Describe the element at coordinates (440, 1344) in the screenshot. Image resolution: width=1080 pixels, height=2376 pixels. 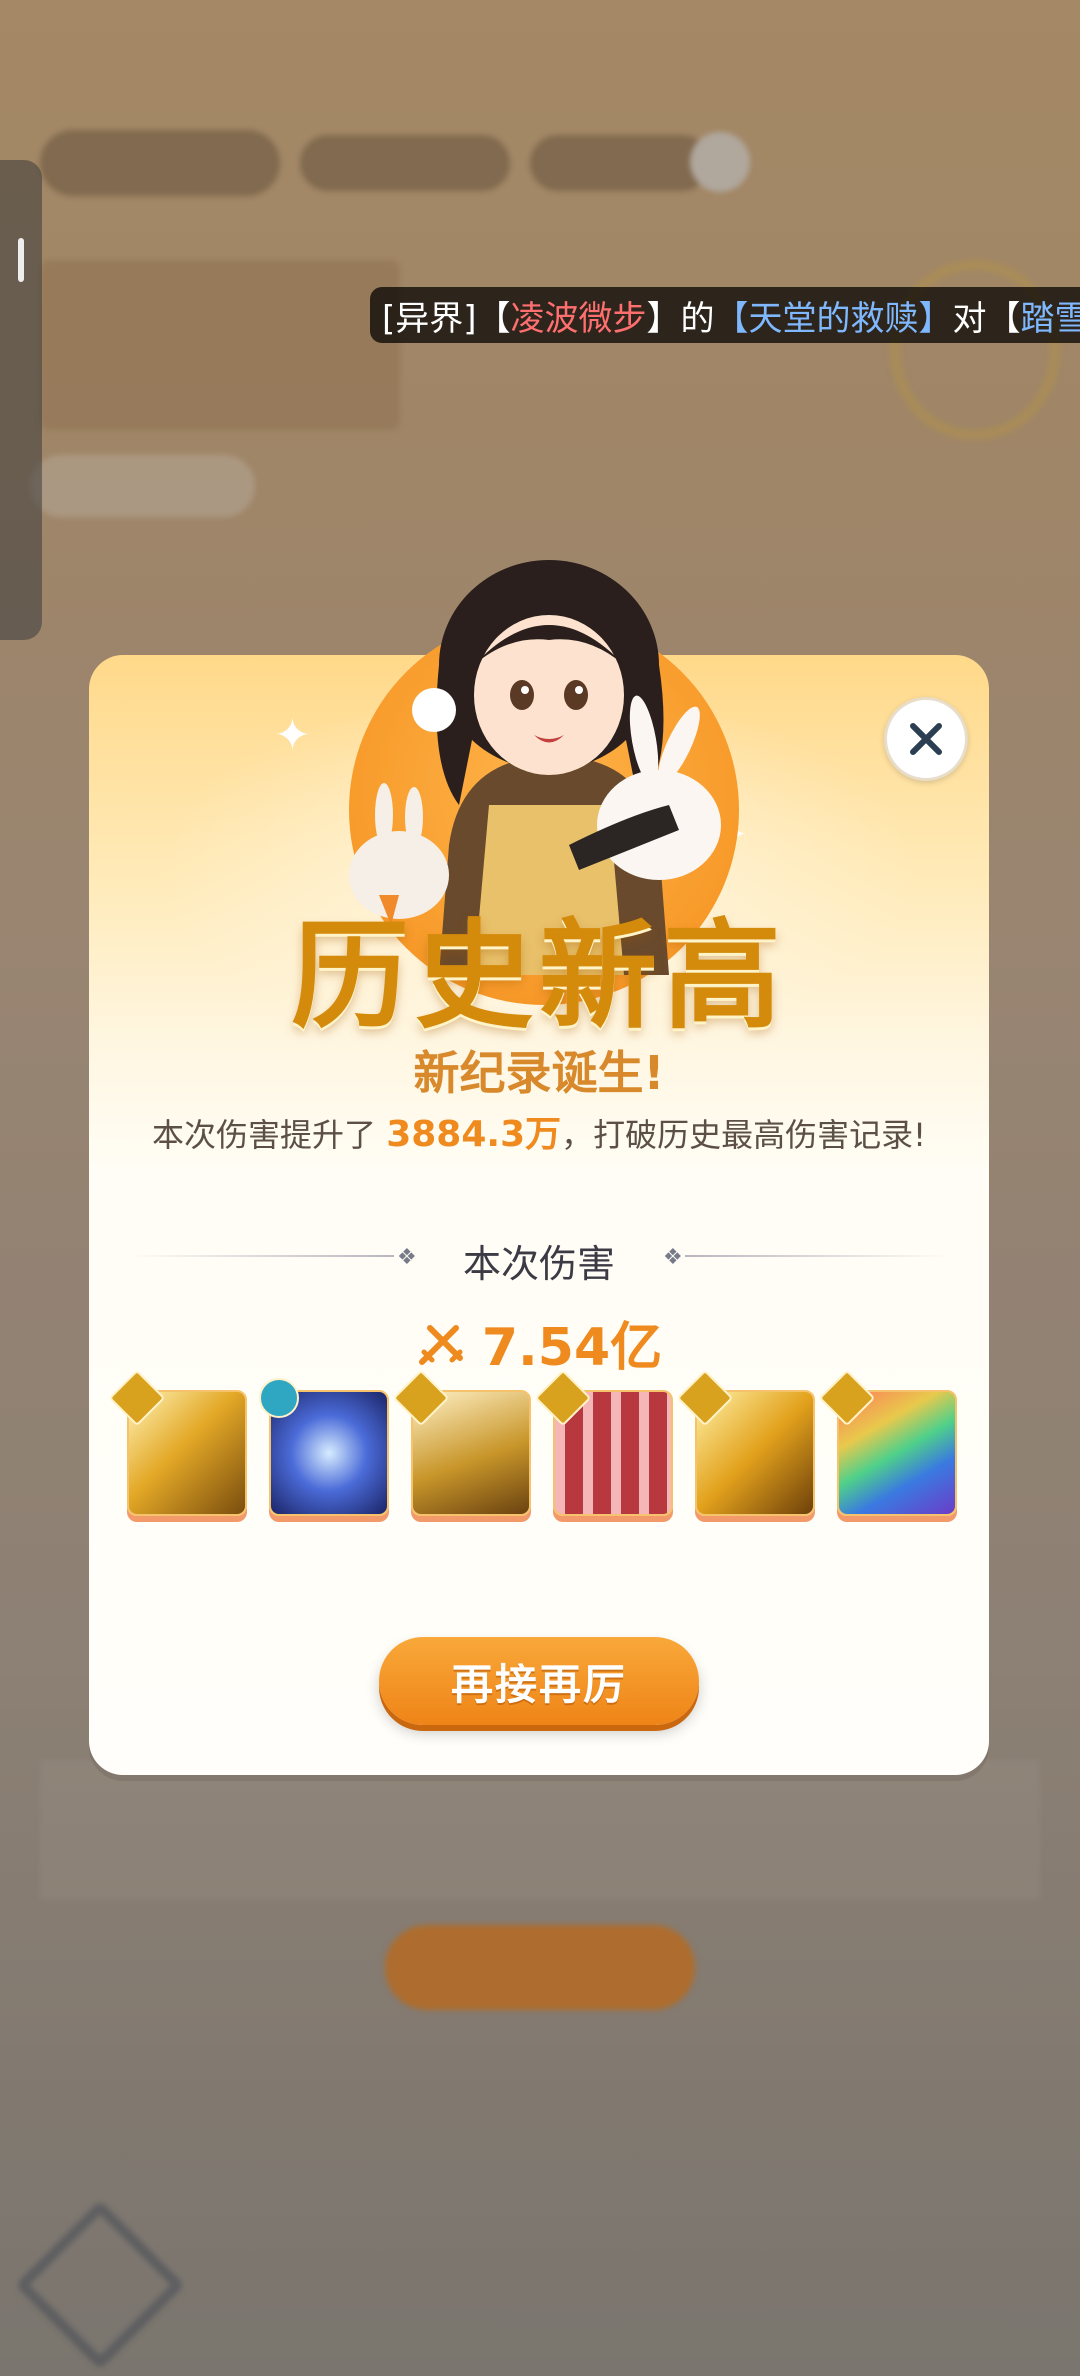
I see `crossed-swords-icon` at that location.